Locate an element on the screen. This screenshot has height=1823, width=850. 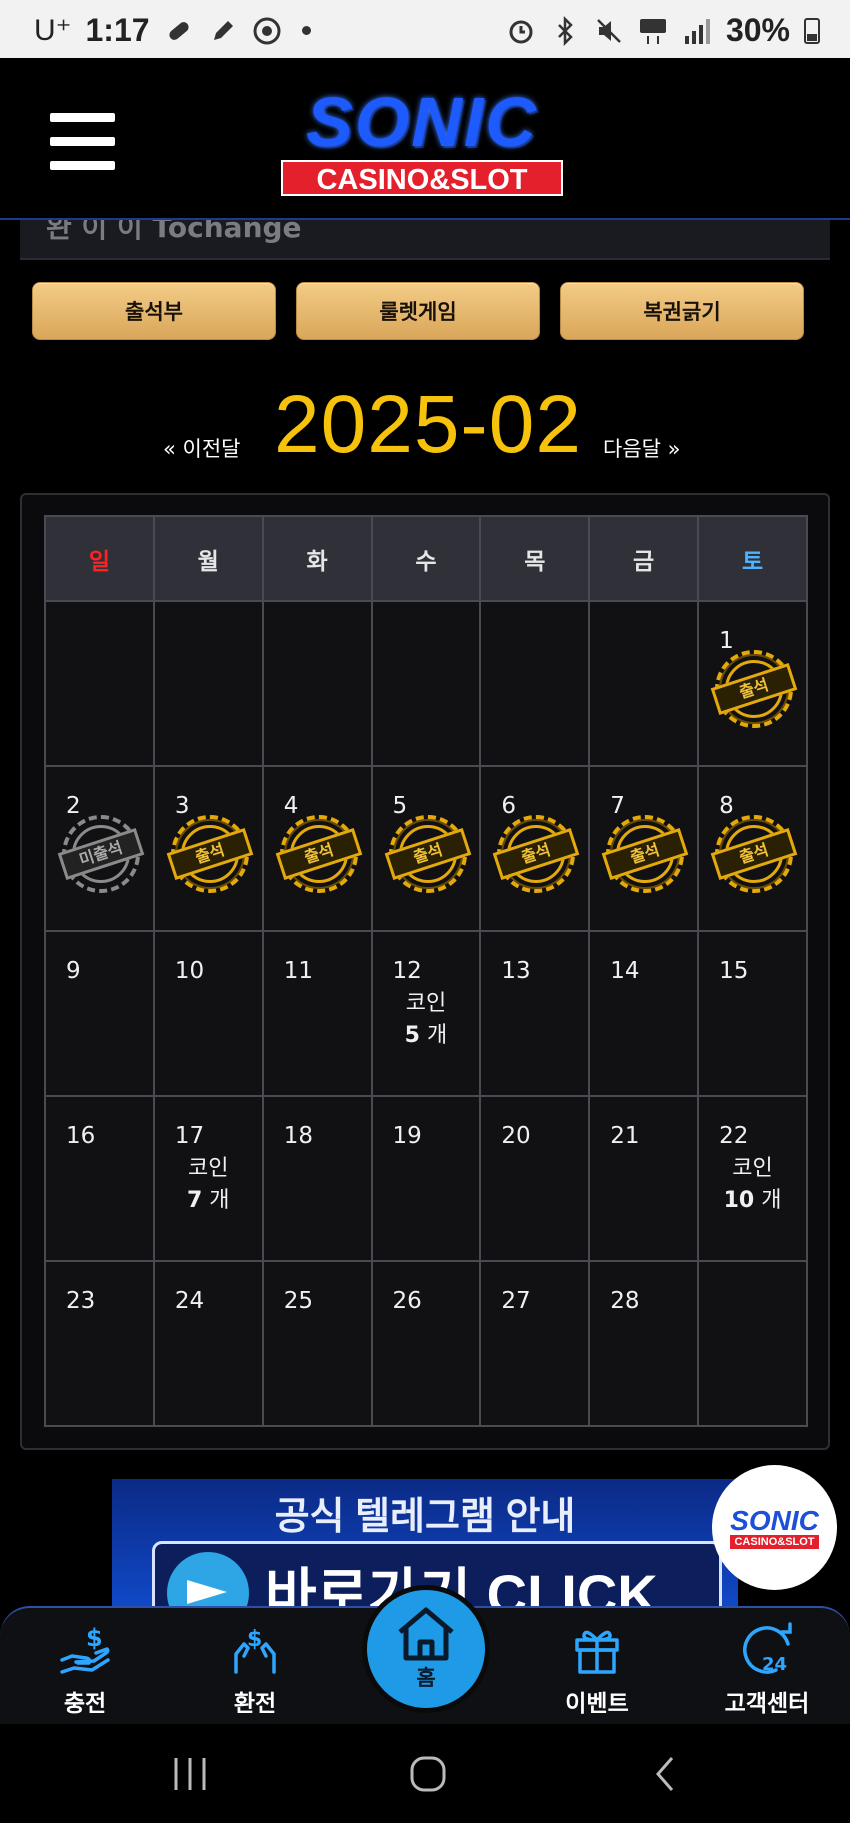
day-number: 14 is located at coordinates (625, 971).